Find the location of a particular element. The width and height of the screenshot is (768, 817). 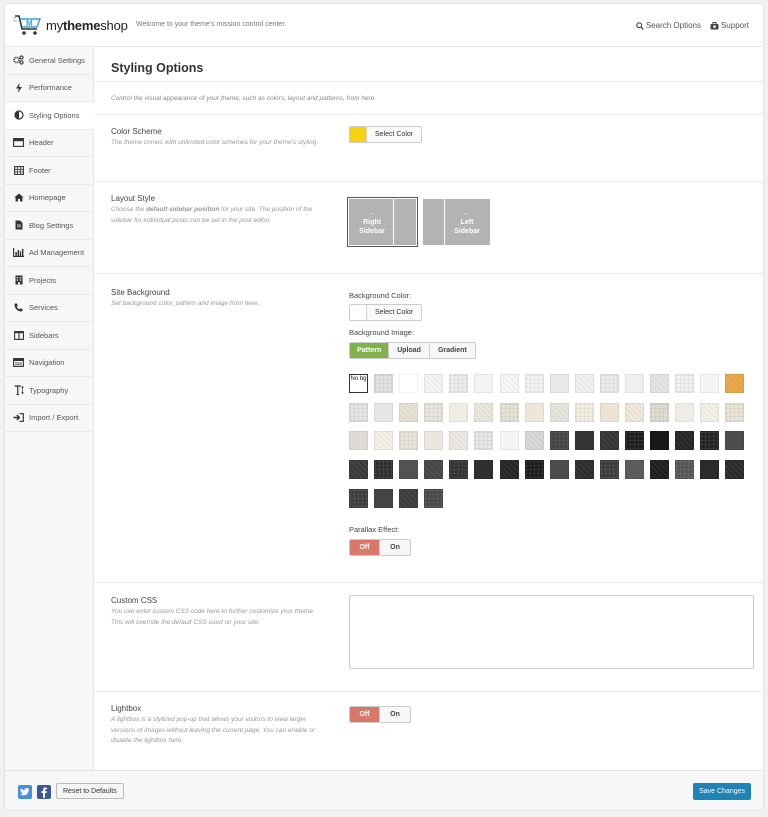

logo: M mythemeshop is located at coordinates (70, 25).